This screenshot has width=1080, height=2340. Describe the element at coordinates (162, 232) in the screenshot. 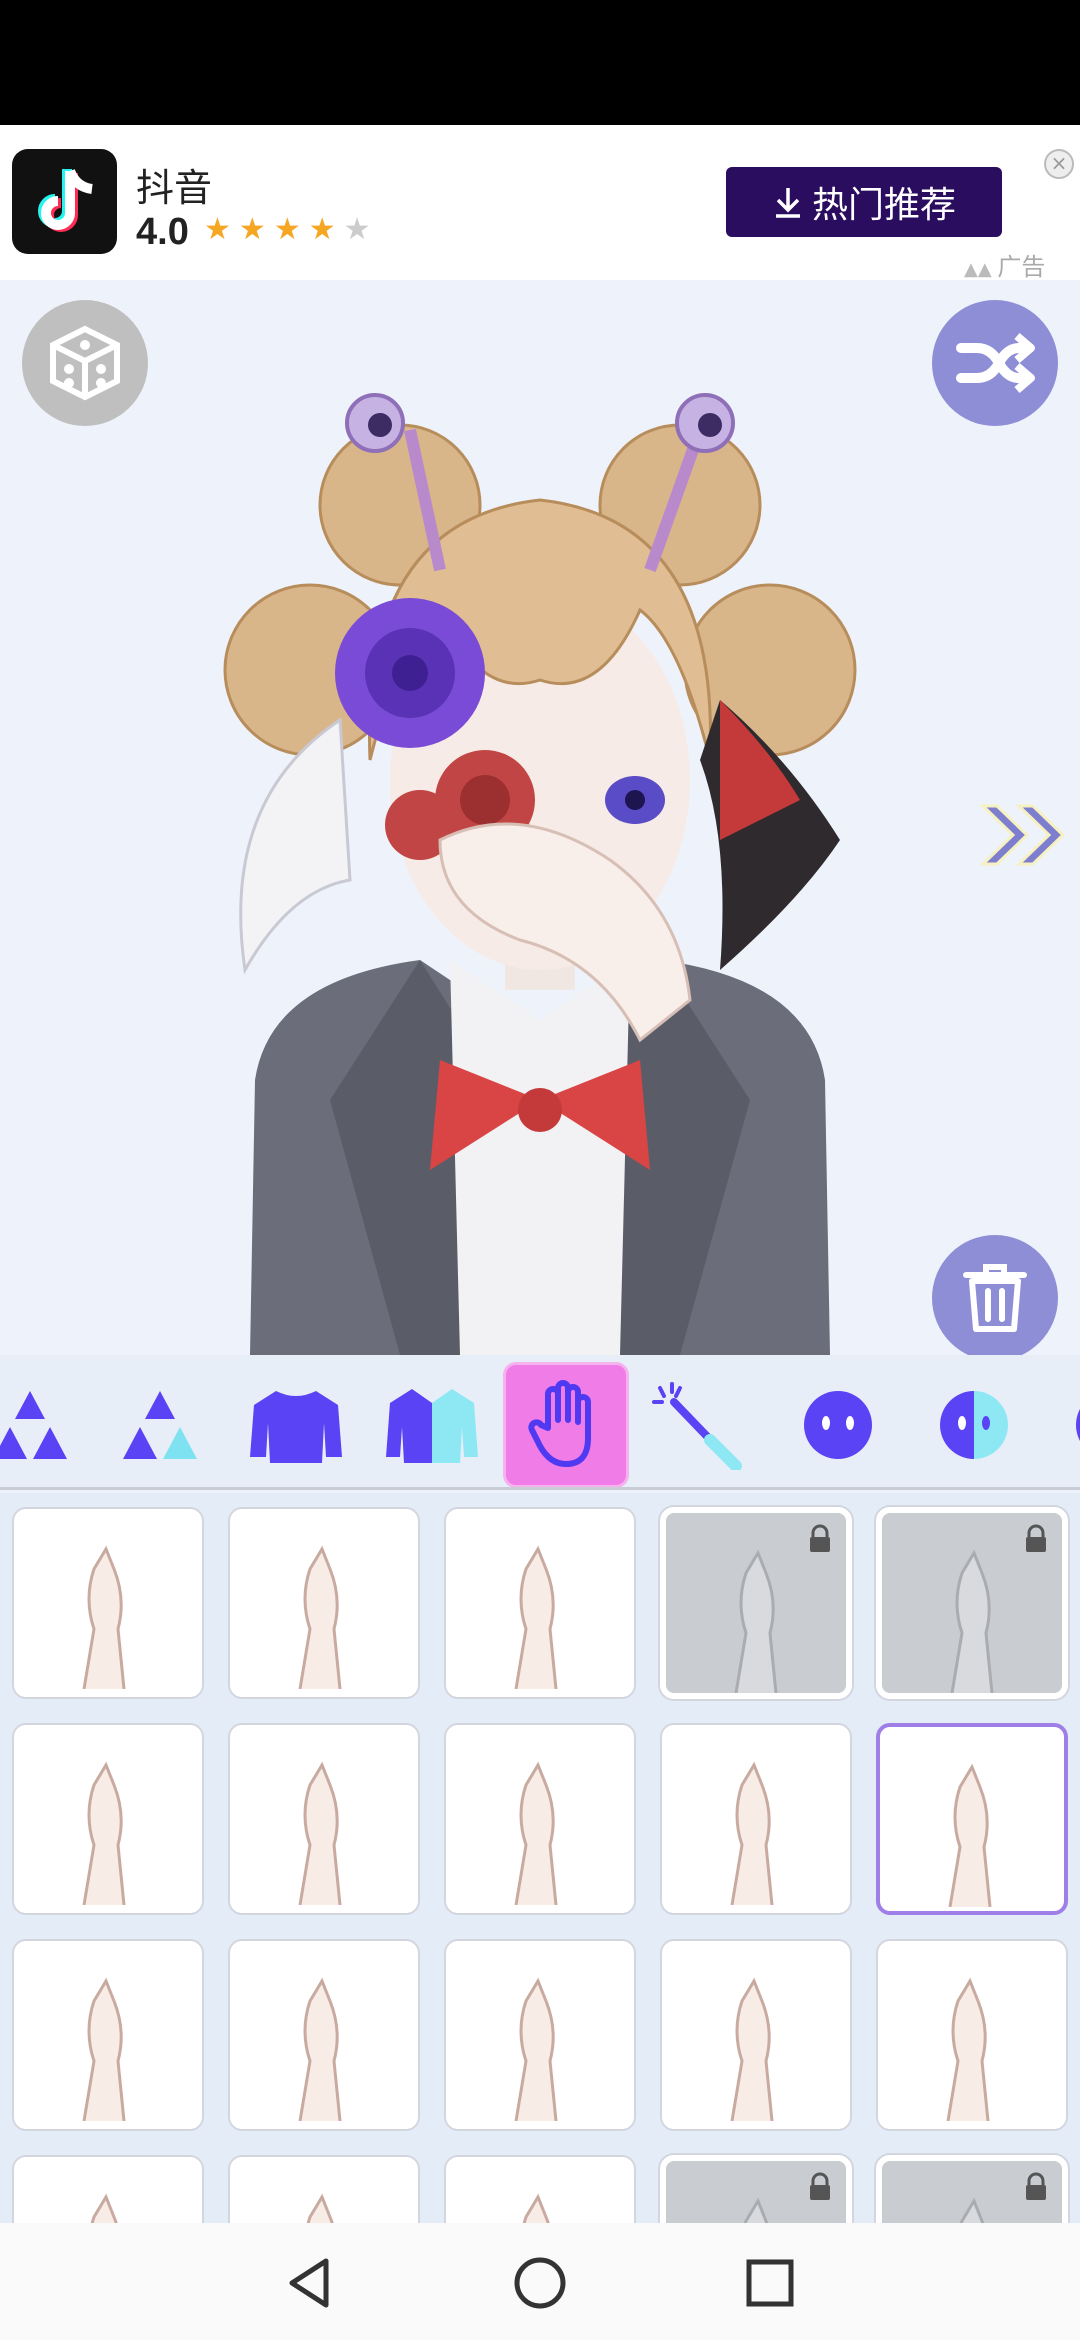

I see `ad-rating-value: 4.0` at that location.